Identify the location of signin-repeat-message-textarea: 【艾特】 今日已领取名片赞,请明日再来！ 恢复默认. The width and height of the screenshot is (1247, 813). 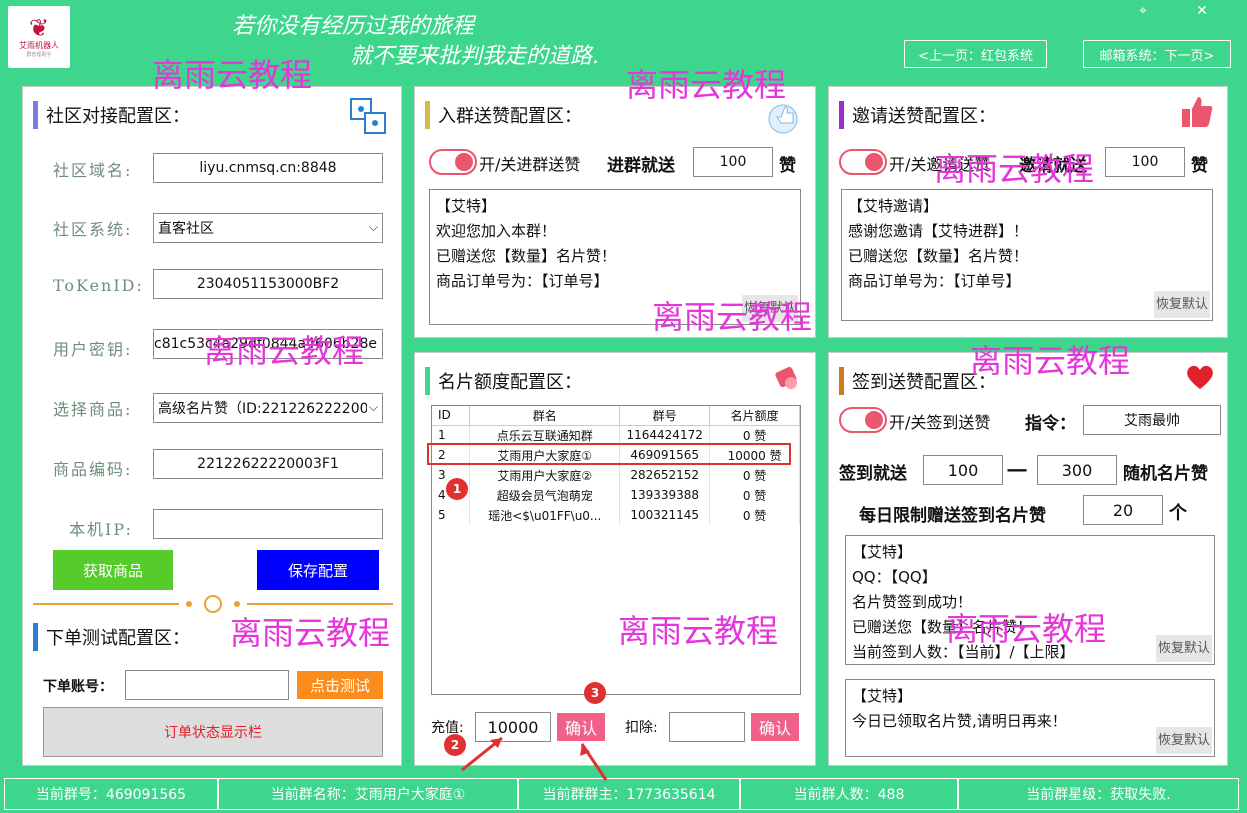
(1030, 718).